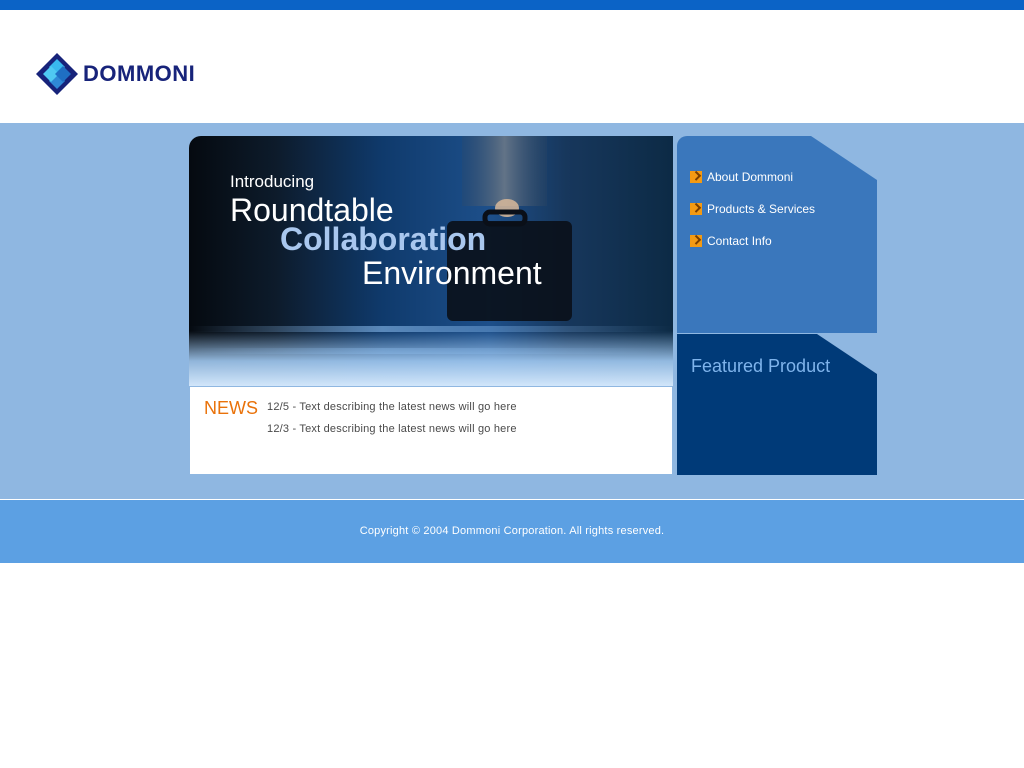 The height and width of the screenshot is (768, 1024). Describe the element at coordinates (777, 404) in the screenshot. I see `featured-product-panel: Featured Product` at that location.